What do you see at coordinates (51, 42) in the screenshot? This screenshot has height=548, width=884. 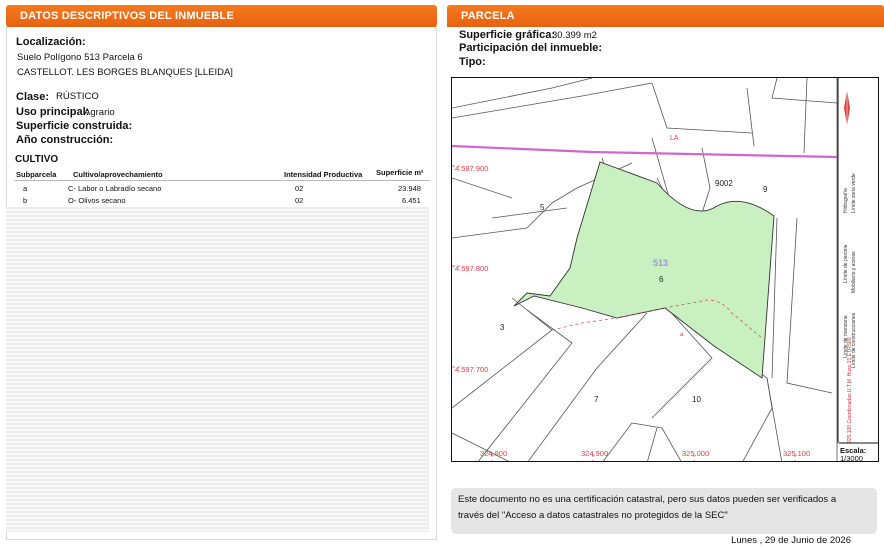 I see `localizacion-label: Localización:` at bounding box center [51, 42].